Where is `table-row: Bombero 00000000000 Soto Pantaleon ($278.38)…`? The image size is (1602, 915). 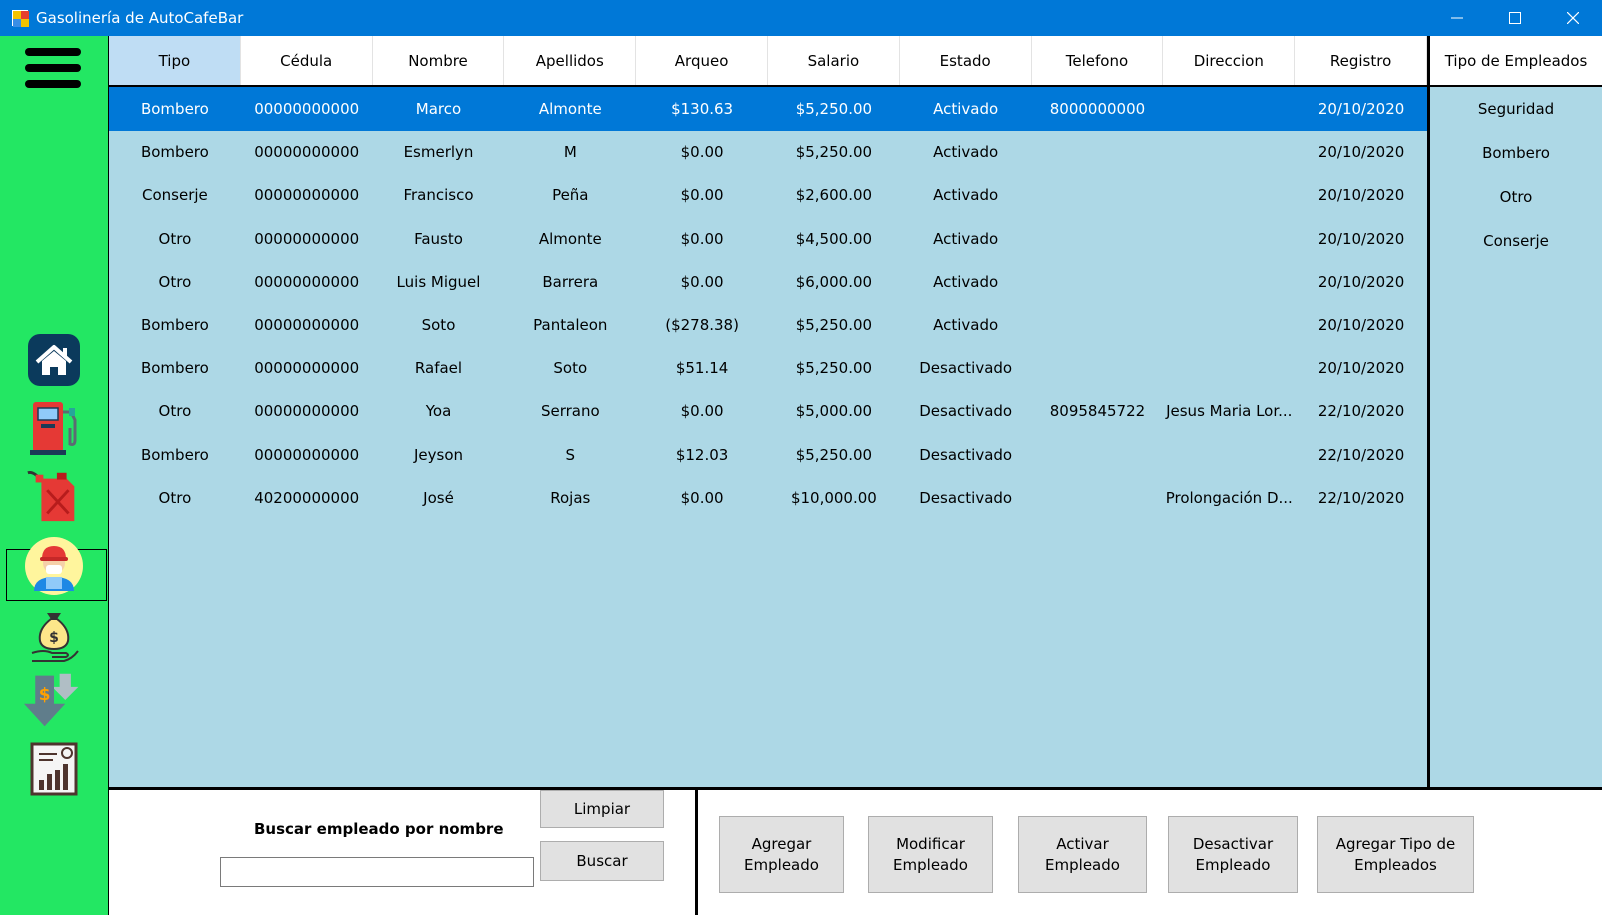
table-row: Bombero 00000000000 Soto Pantaleon ($278.38)… is located at coordinates (768, 325).